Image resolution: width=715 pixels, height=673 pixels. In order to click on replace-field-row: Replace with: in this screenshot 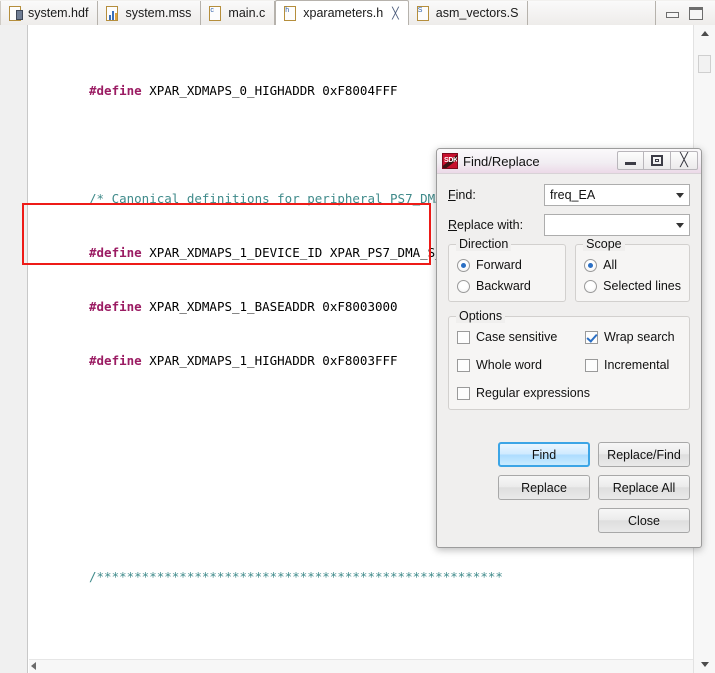, I will do `click(569, 225)`.